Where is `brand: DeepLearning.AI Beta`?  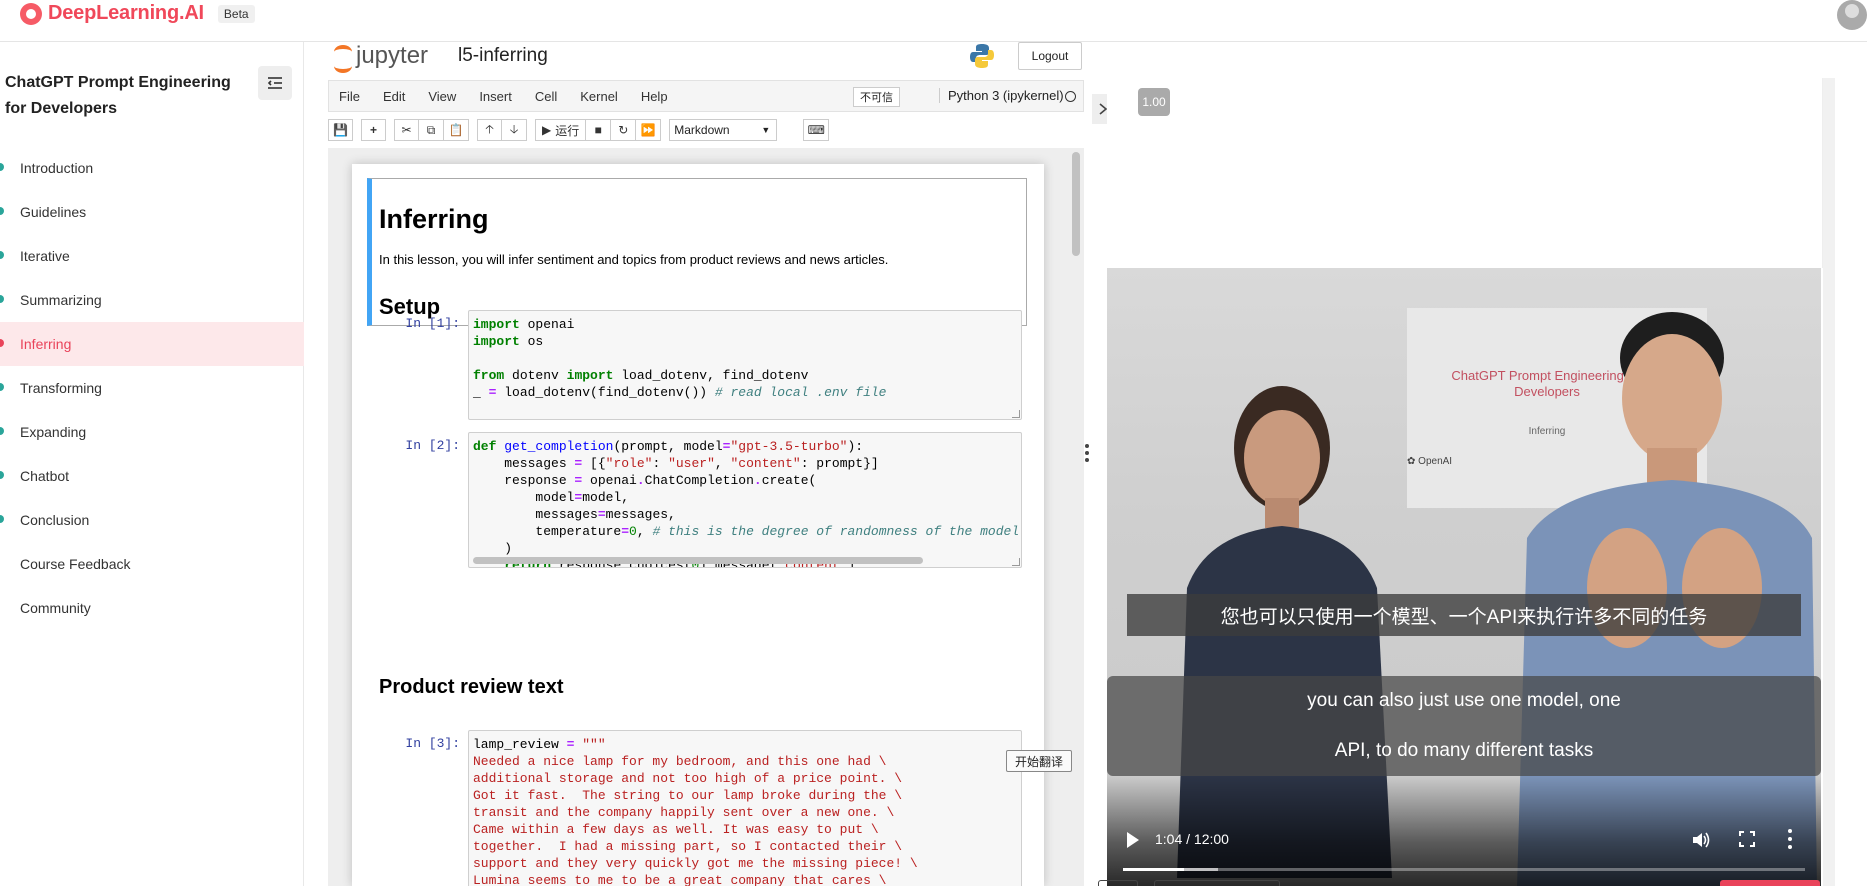 brand: DeepLearning.AI Beta is located at coordinates (137, 13).